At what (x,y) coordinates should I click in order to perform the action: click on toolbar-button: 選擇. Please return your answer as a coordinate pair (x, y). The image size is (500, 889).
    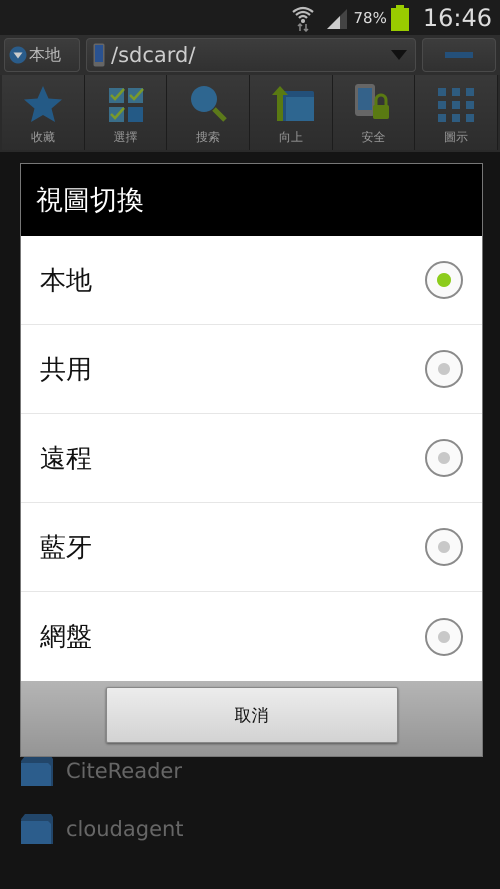
    Looking at the image, I should click on (126, 112).